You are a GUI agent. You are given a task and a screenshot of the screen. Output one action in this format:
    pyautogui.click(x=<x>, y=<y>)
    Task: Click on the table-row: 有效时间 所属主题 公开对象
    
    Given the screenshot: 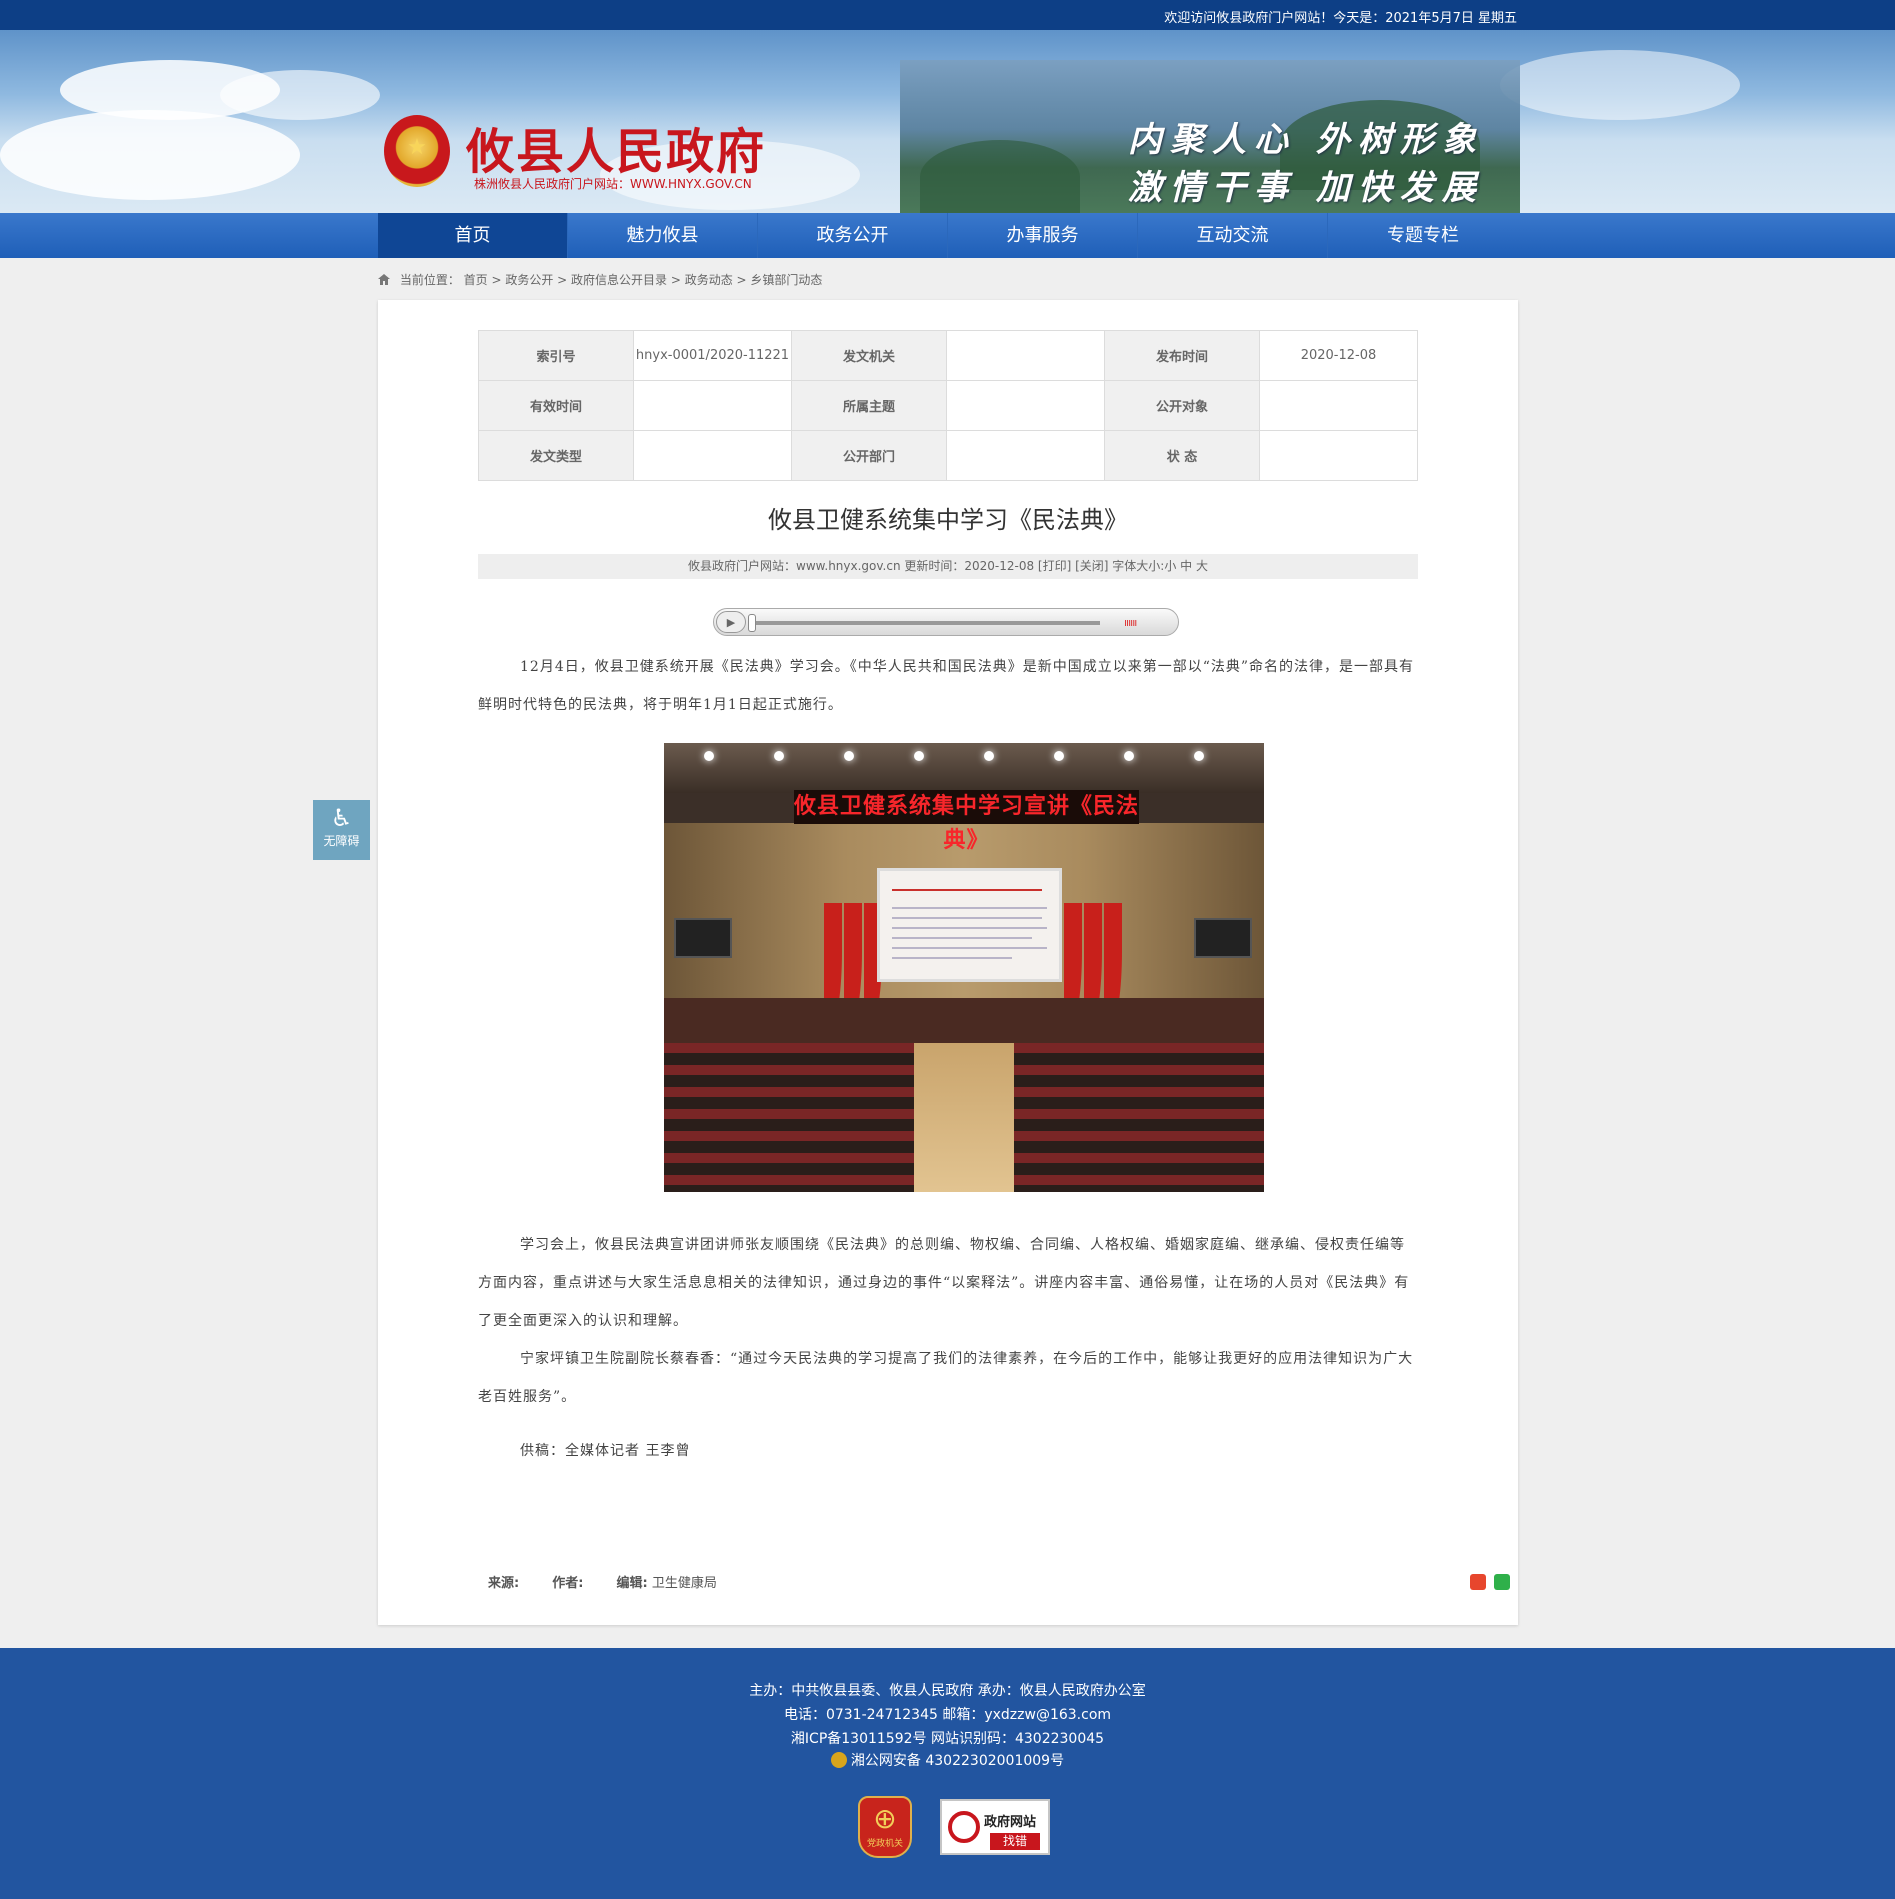 What is the action you would take?
    pyautogui.click(x=948, y=405)
    